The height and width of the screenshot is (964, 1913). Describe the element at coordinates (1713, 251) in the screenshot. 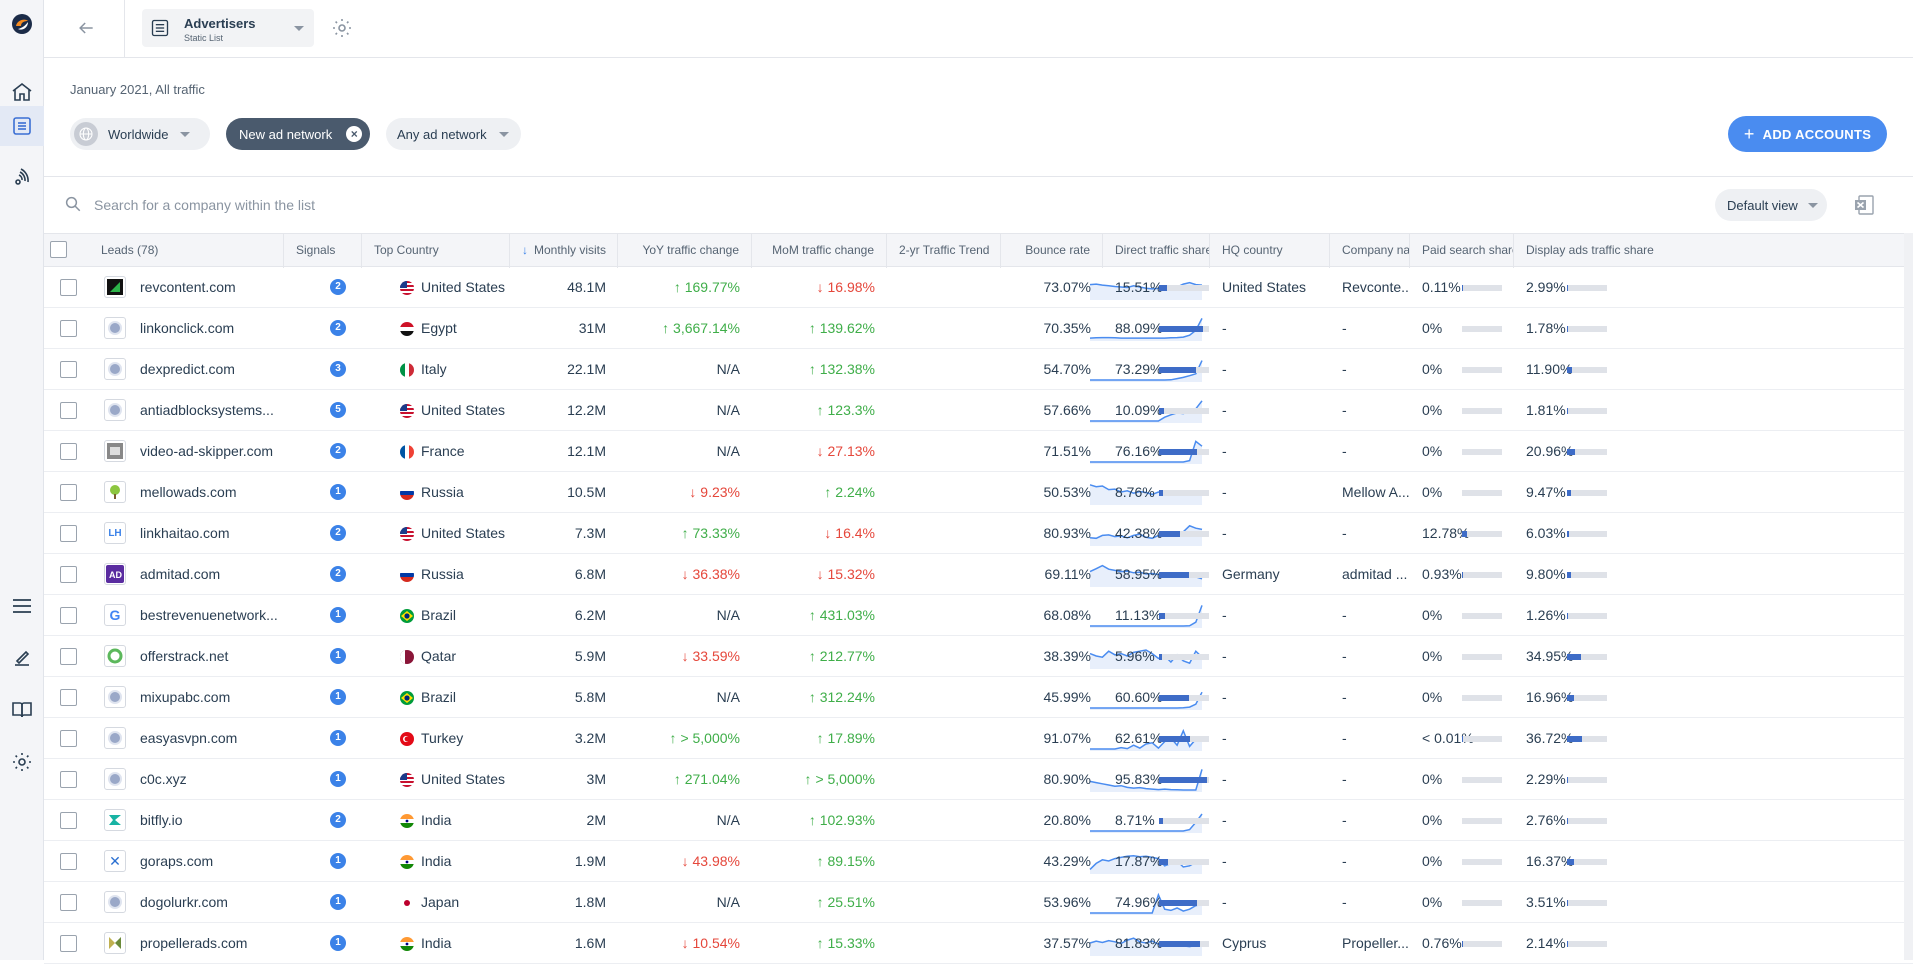

I see `col-display: Display ads traffic share` at that location.